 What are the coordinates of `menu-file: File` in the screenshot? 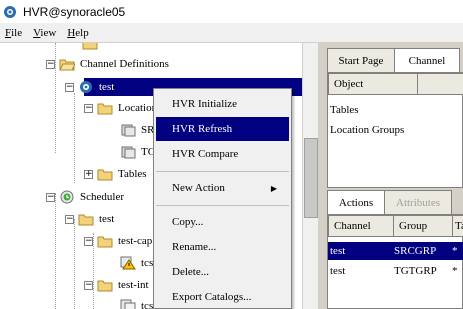 It's located at (14, 33).